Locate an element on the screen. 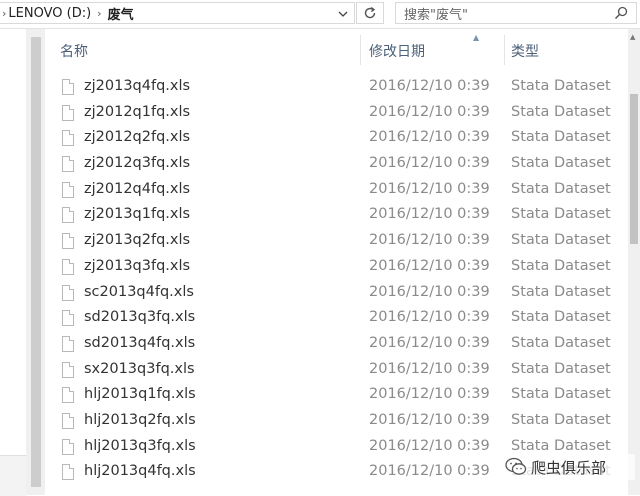 The height and width of the screenshot is (496, 640). file-name: zj2012q2fq.xls is located at coordinates (137, 137).